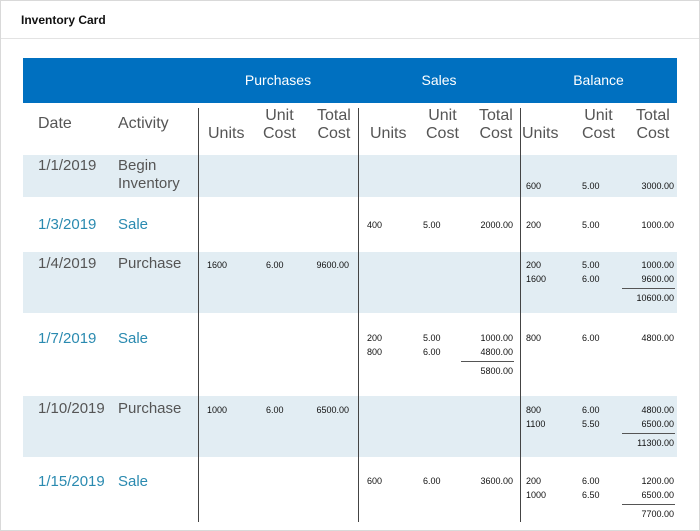 This screenshot has height=531, width=700. I want to click on column-header-balance-unit-cost: Unit Cost, so click(598, 125).